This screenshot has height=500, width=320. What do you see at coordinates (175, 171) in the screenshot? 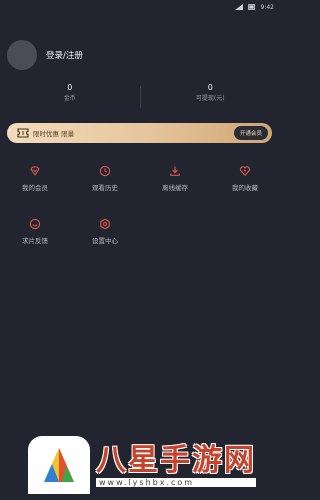
I see `download-icon` at bounding box center [175, 171].